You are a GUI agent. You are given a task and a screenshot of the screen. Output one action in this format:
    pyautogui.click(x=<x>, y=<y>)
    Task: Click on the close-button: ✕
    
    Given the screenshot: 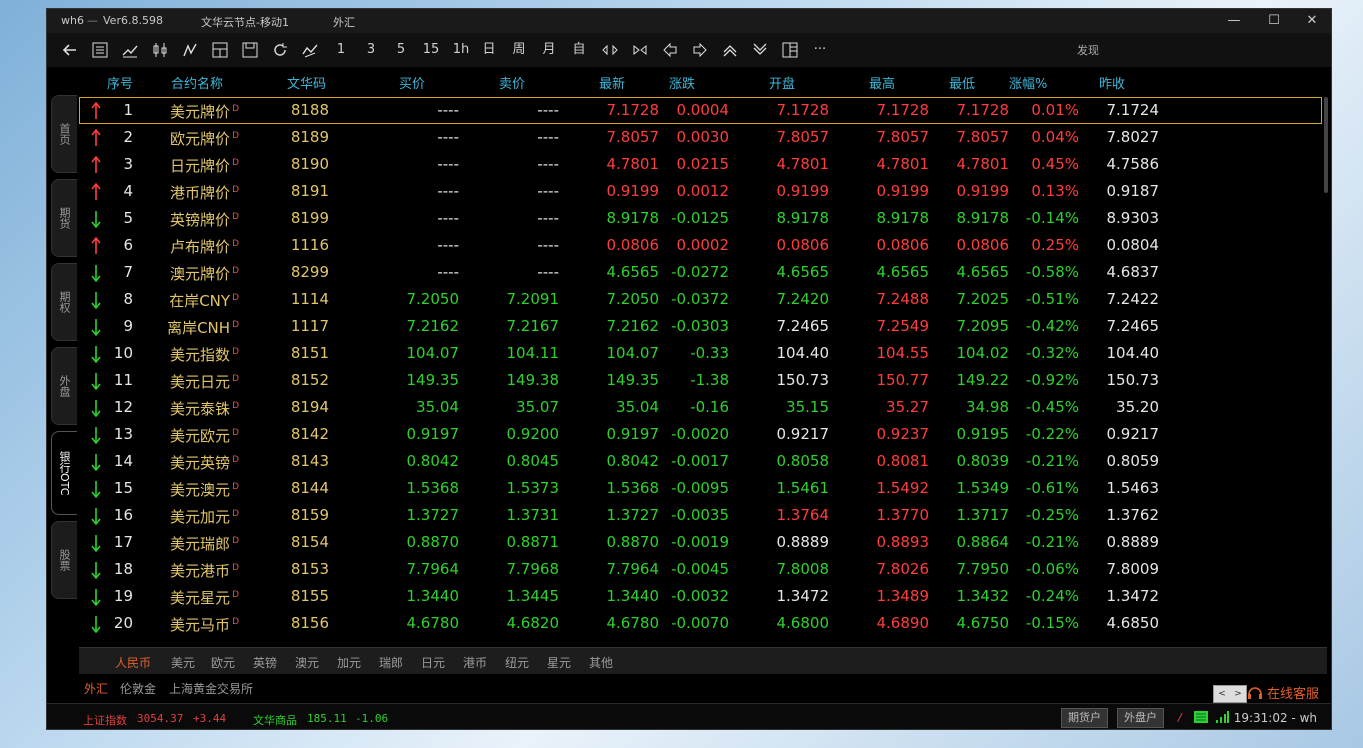 What is the action you would take?
    pyautogui.click(x=1312, y=21)
    